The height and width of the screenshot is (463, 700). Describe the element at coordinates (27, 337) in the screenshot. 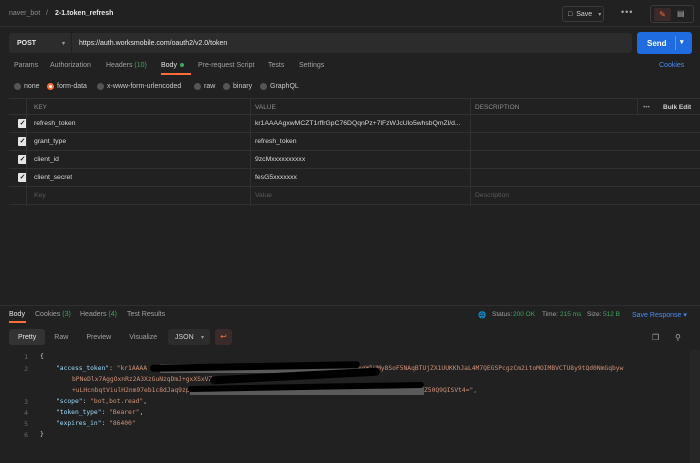

I see `view-pretty: Pretty` at that location.